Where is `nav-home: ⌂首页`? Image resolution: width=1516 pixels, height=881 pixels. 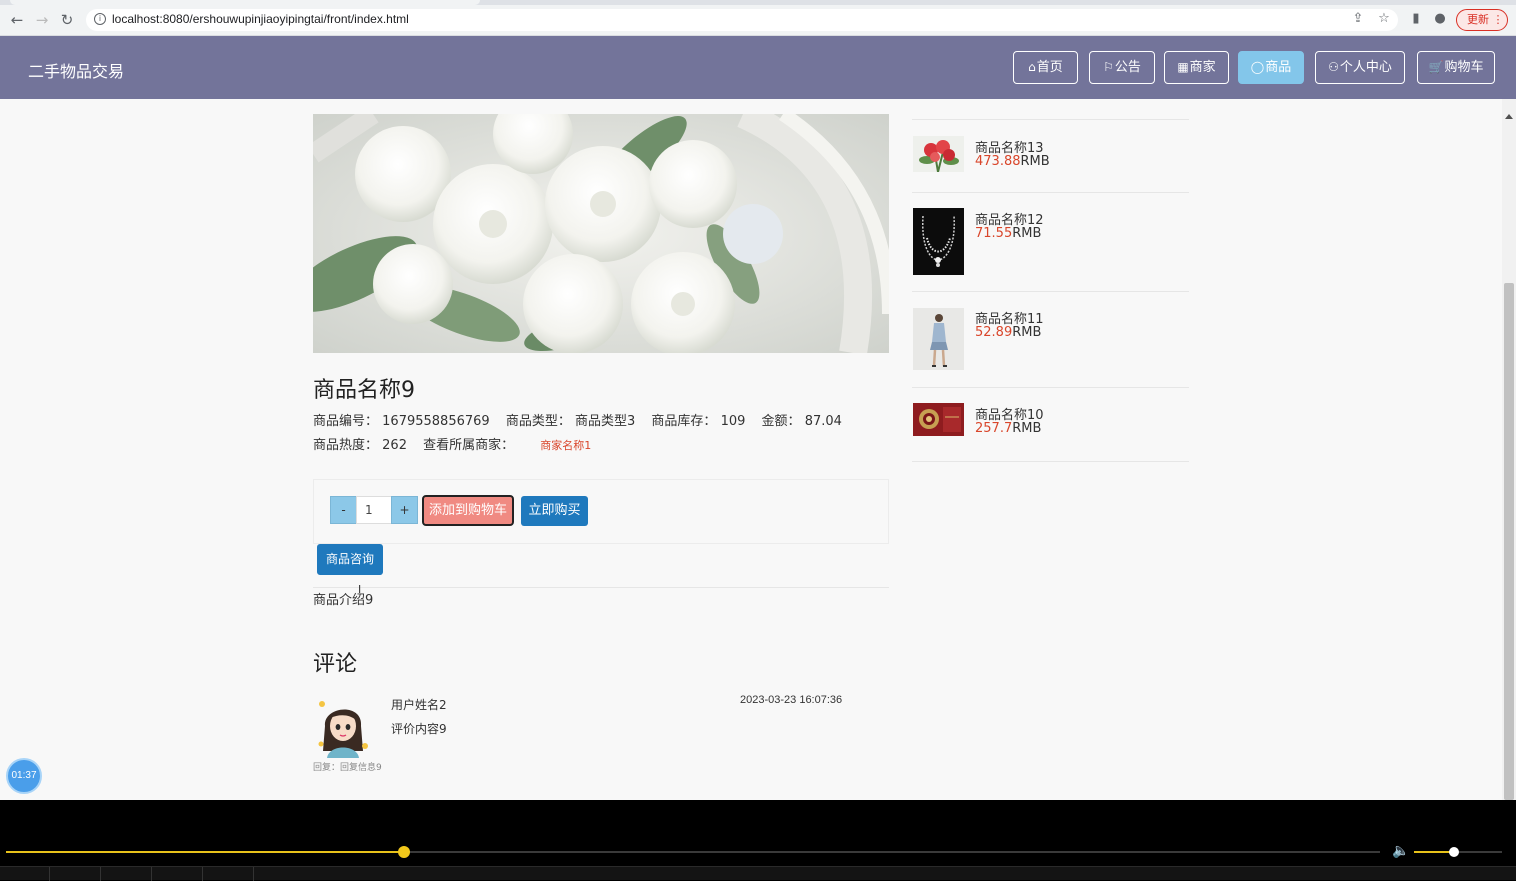 nav-home: ⌂首页 is located at coordinates (1045, 67).